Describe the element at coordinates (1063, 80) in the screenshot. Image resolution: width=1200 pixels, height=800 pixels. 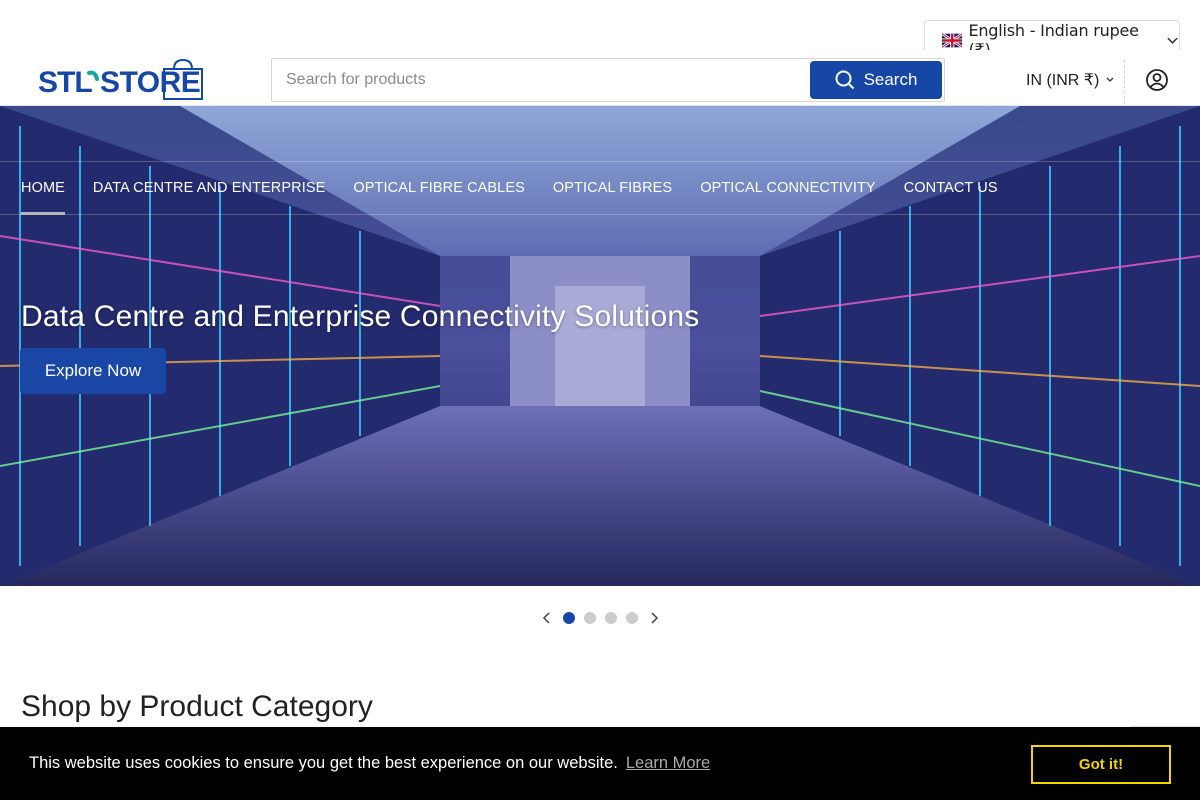
I see `currency-label: IN (INR ₹)` at that location.